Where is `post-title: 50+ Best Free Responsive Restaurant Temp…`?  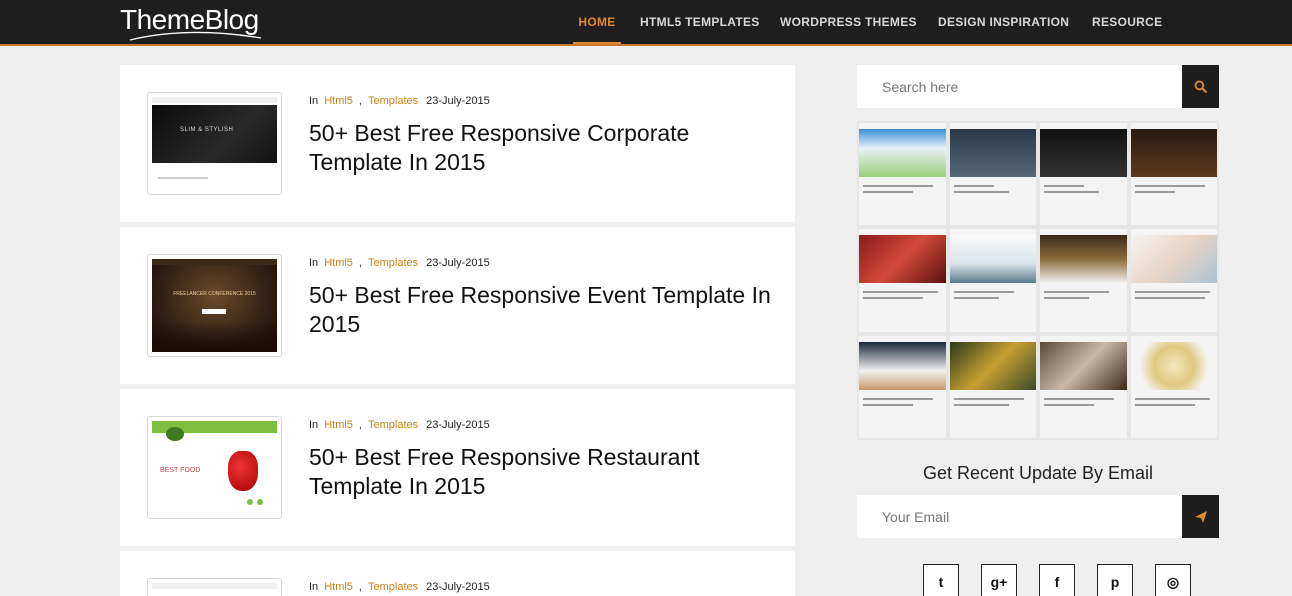 post-title: 50+ Best Free Responsive Restaurant Temp… is located at coordinates (544, 472).